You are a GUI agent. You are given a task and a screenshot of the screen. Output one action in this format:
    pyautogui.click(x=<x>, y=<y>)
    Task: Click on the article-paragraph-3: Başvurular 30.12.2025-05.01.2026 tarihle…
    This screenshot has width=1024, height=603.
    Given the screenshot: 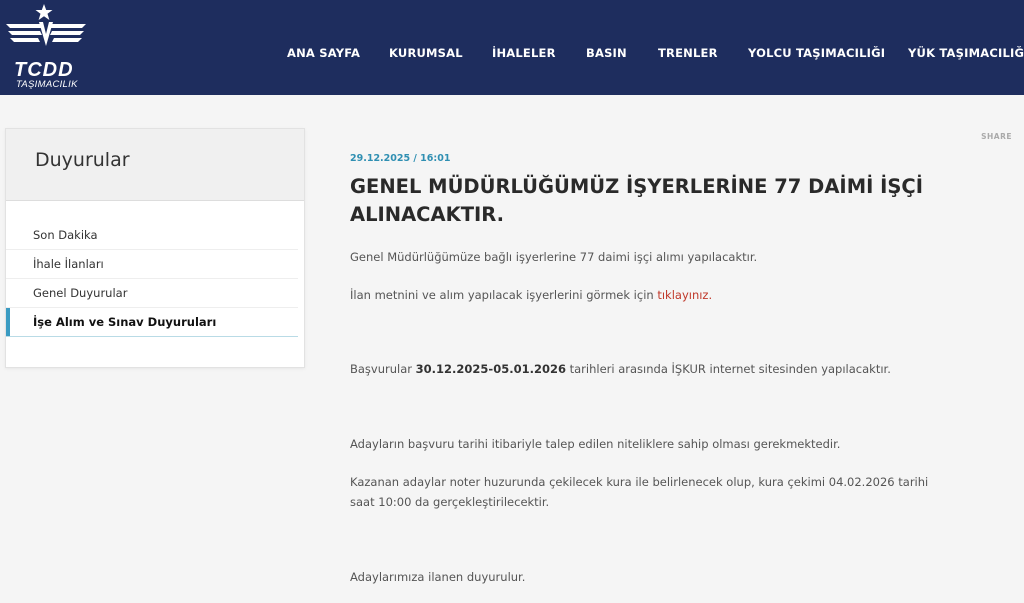 What is the action you would take?
    pyautogui.click(x=655, y=369)
    